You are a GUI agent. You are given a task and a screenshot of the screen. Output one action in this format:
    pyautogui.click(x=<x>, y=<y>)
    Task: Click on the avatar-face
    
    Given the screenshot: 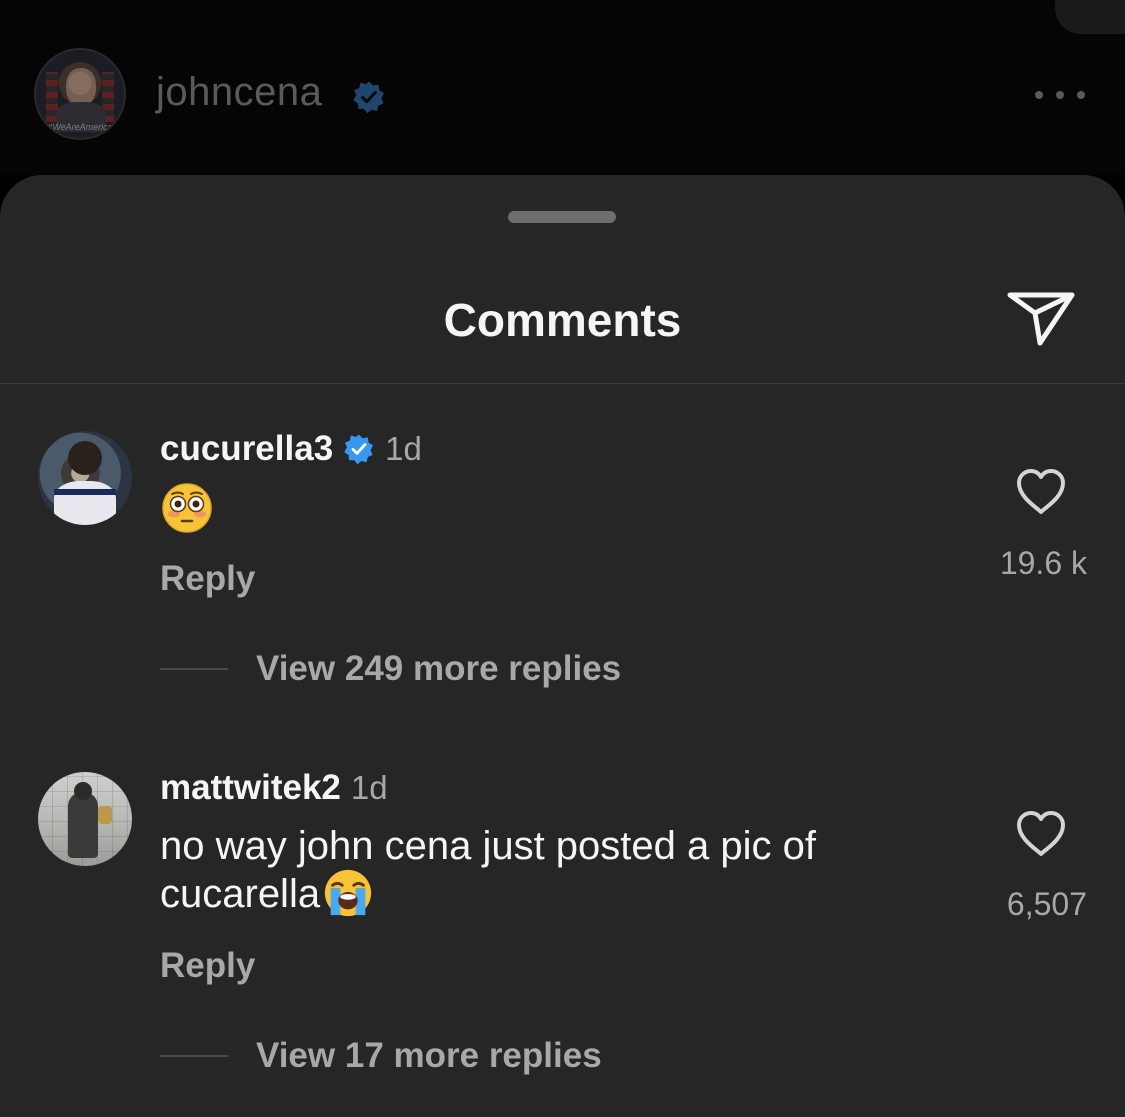 What is the action you would take?
    pyautogui.click(x=81, y=87)
    